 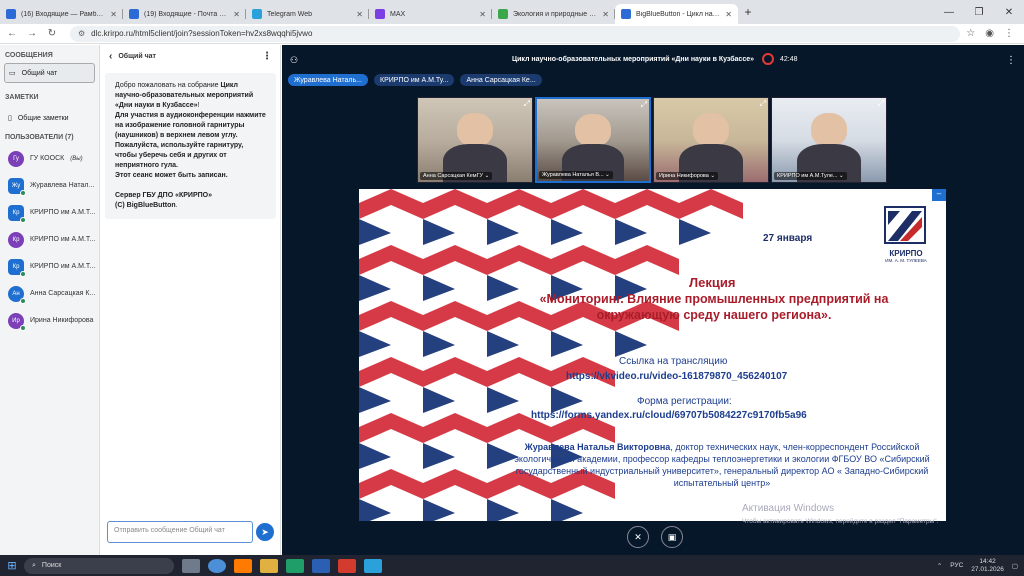 I want to click on hide-chat-icon: ‹, so click(x=110, y=56).